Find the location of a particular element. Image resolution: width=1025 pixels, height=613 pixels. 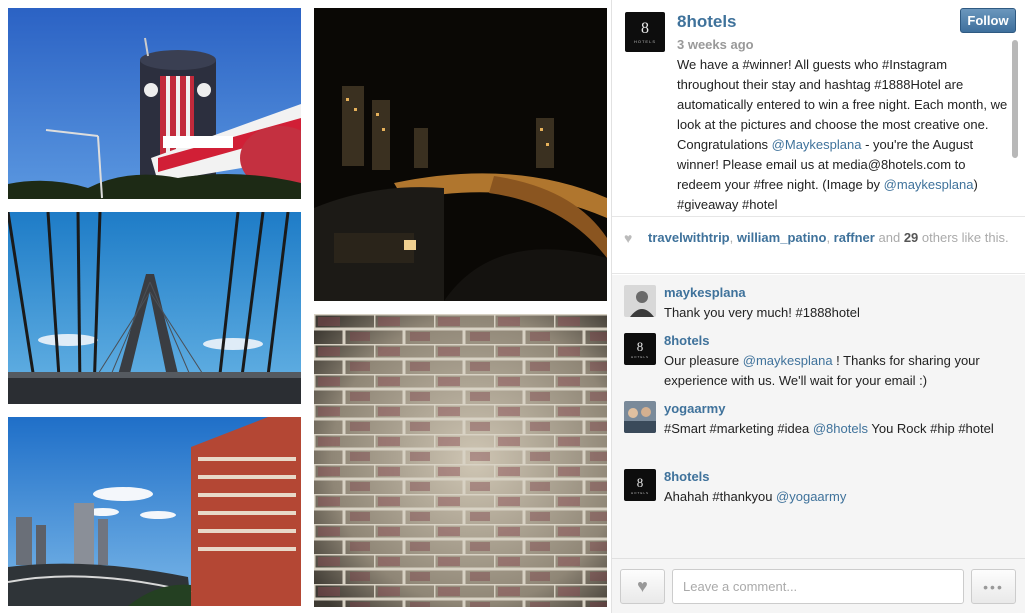

liker-username: william_patino is located at coordinates (782, 237).